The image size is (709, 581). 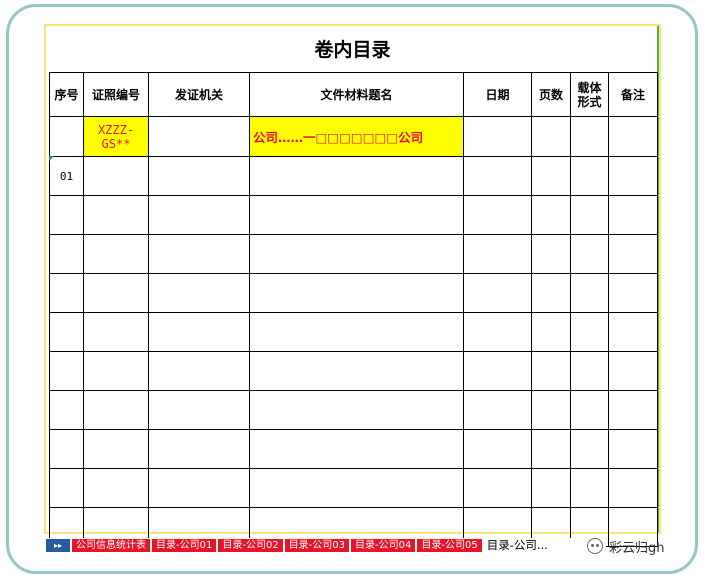 I want to click on header-cell-code: 证照编号, so click(x=116, y=94).